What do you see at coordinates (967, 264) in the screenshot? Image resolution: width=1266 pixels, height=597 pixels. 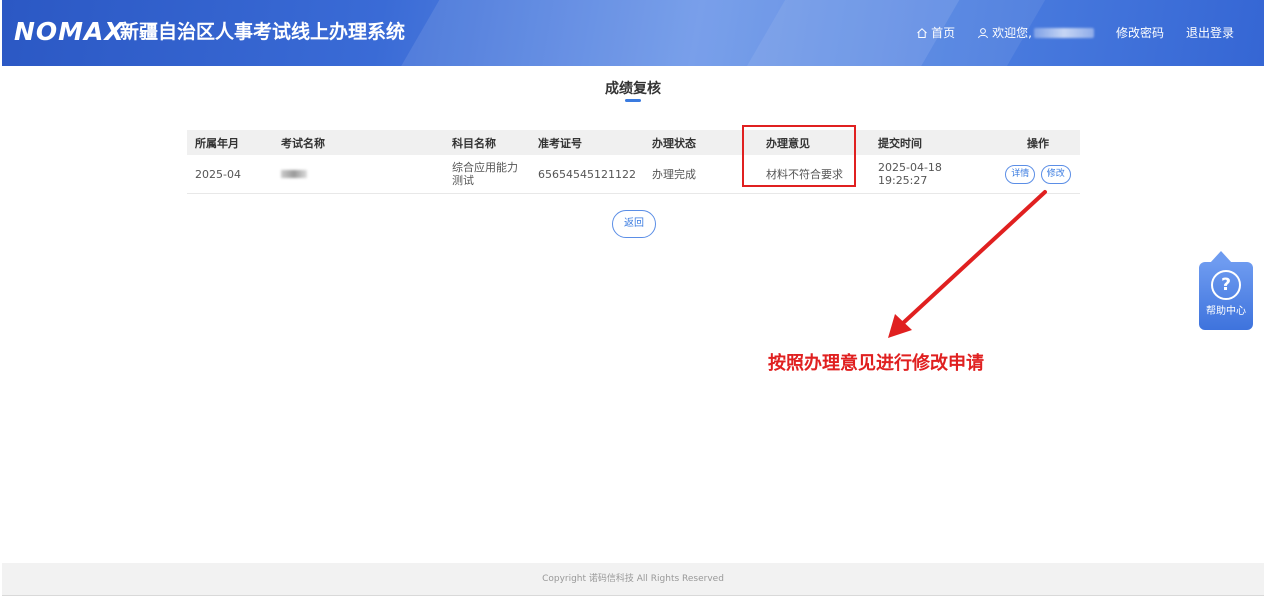 I see `arrow-annotation` at bounding box center [967, 264].